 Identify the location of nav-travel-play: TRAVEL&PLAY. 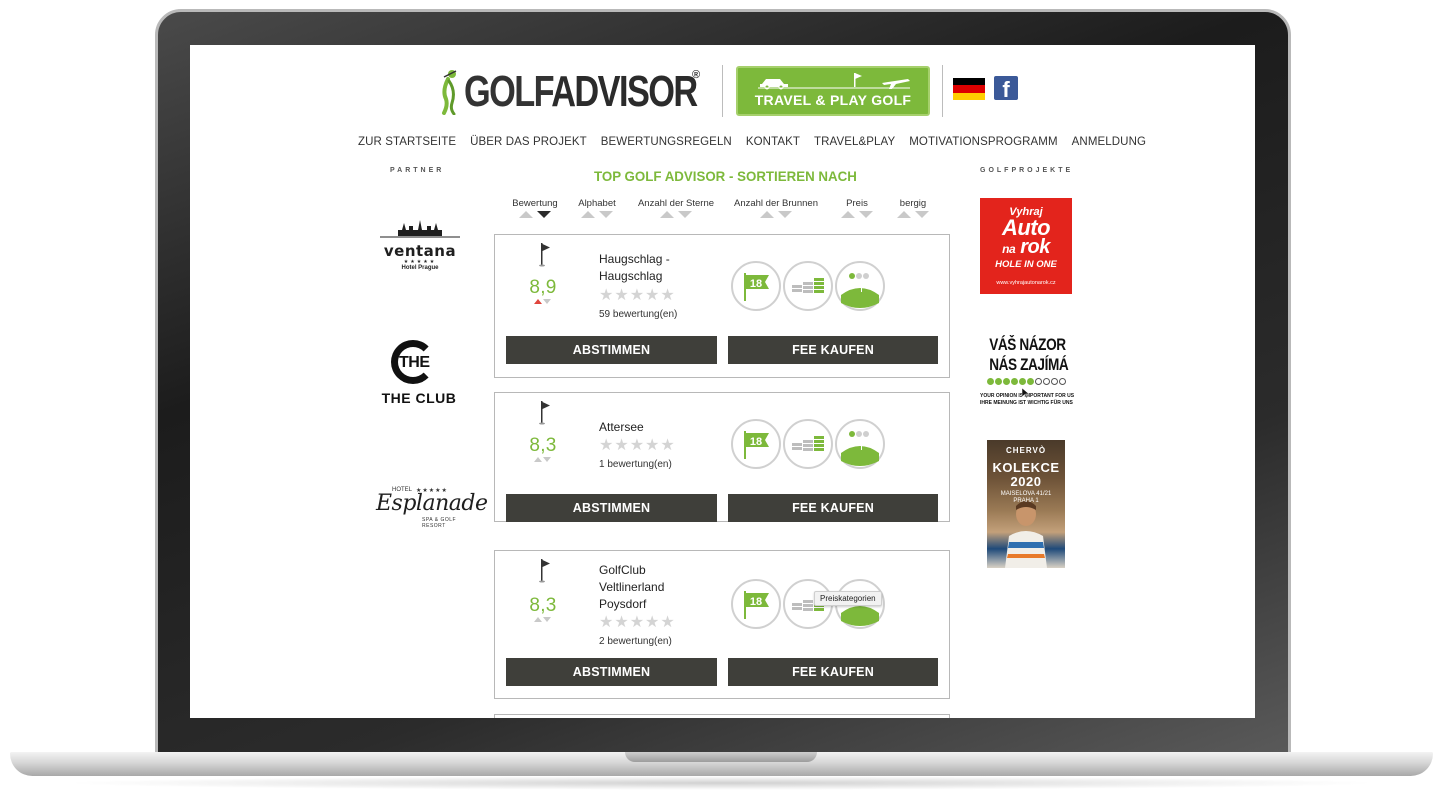
(854, 142).